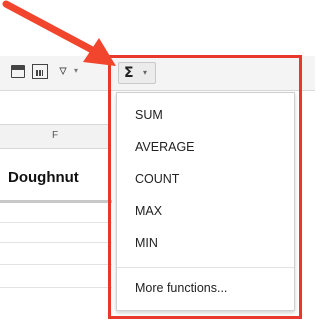  What do you see at coordinates (43, 177) in the screenshot?
I see `column-name-cell: Doughnut` at bounding box center [43, 177].